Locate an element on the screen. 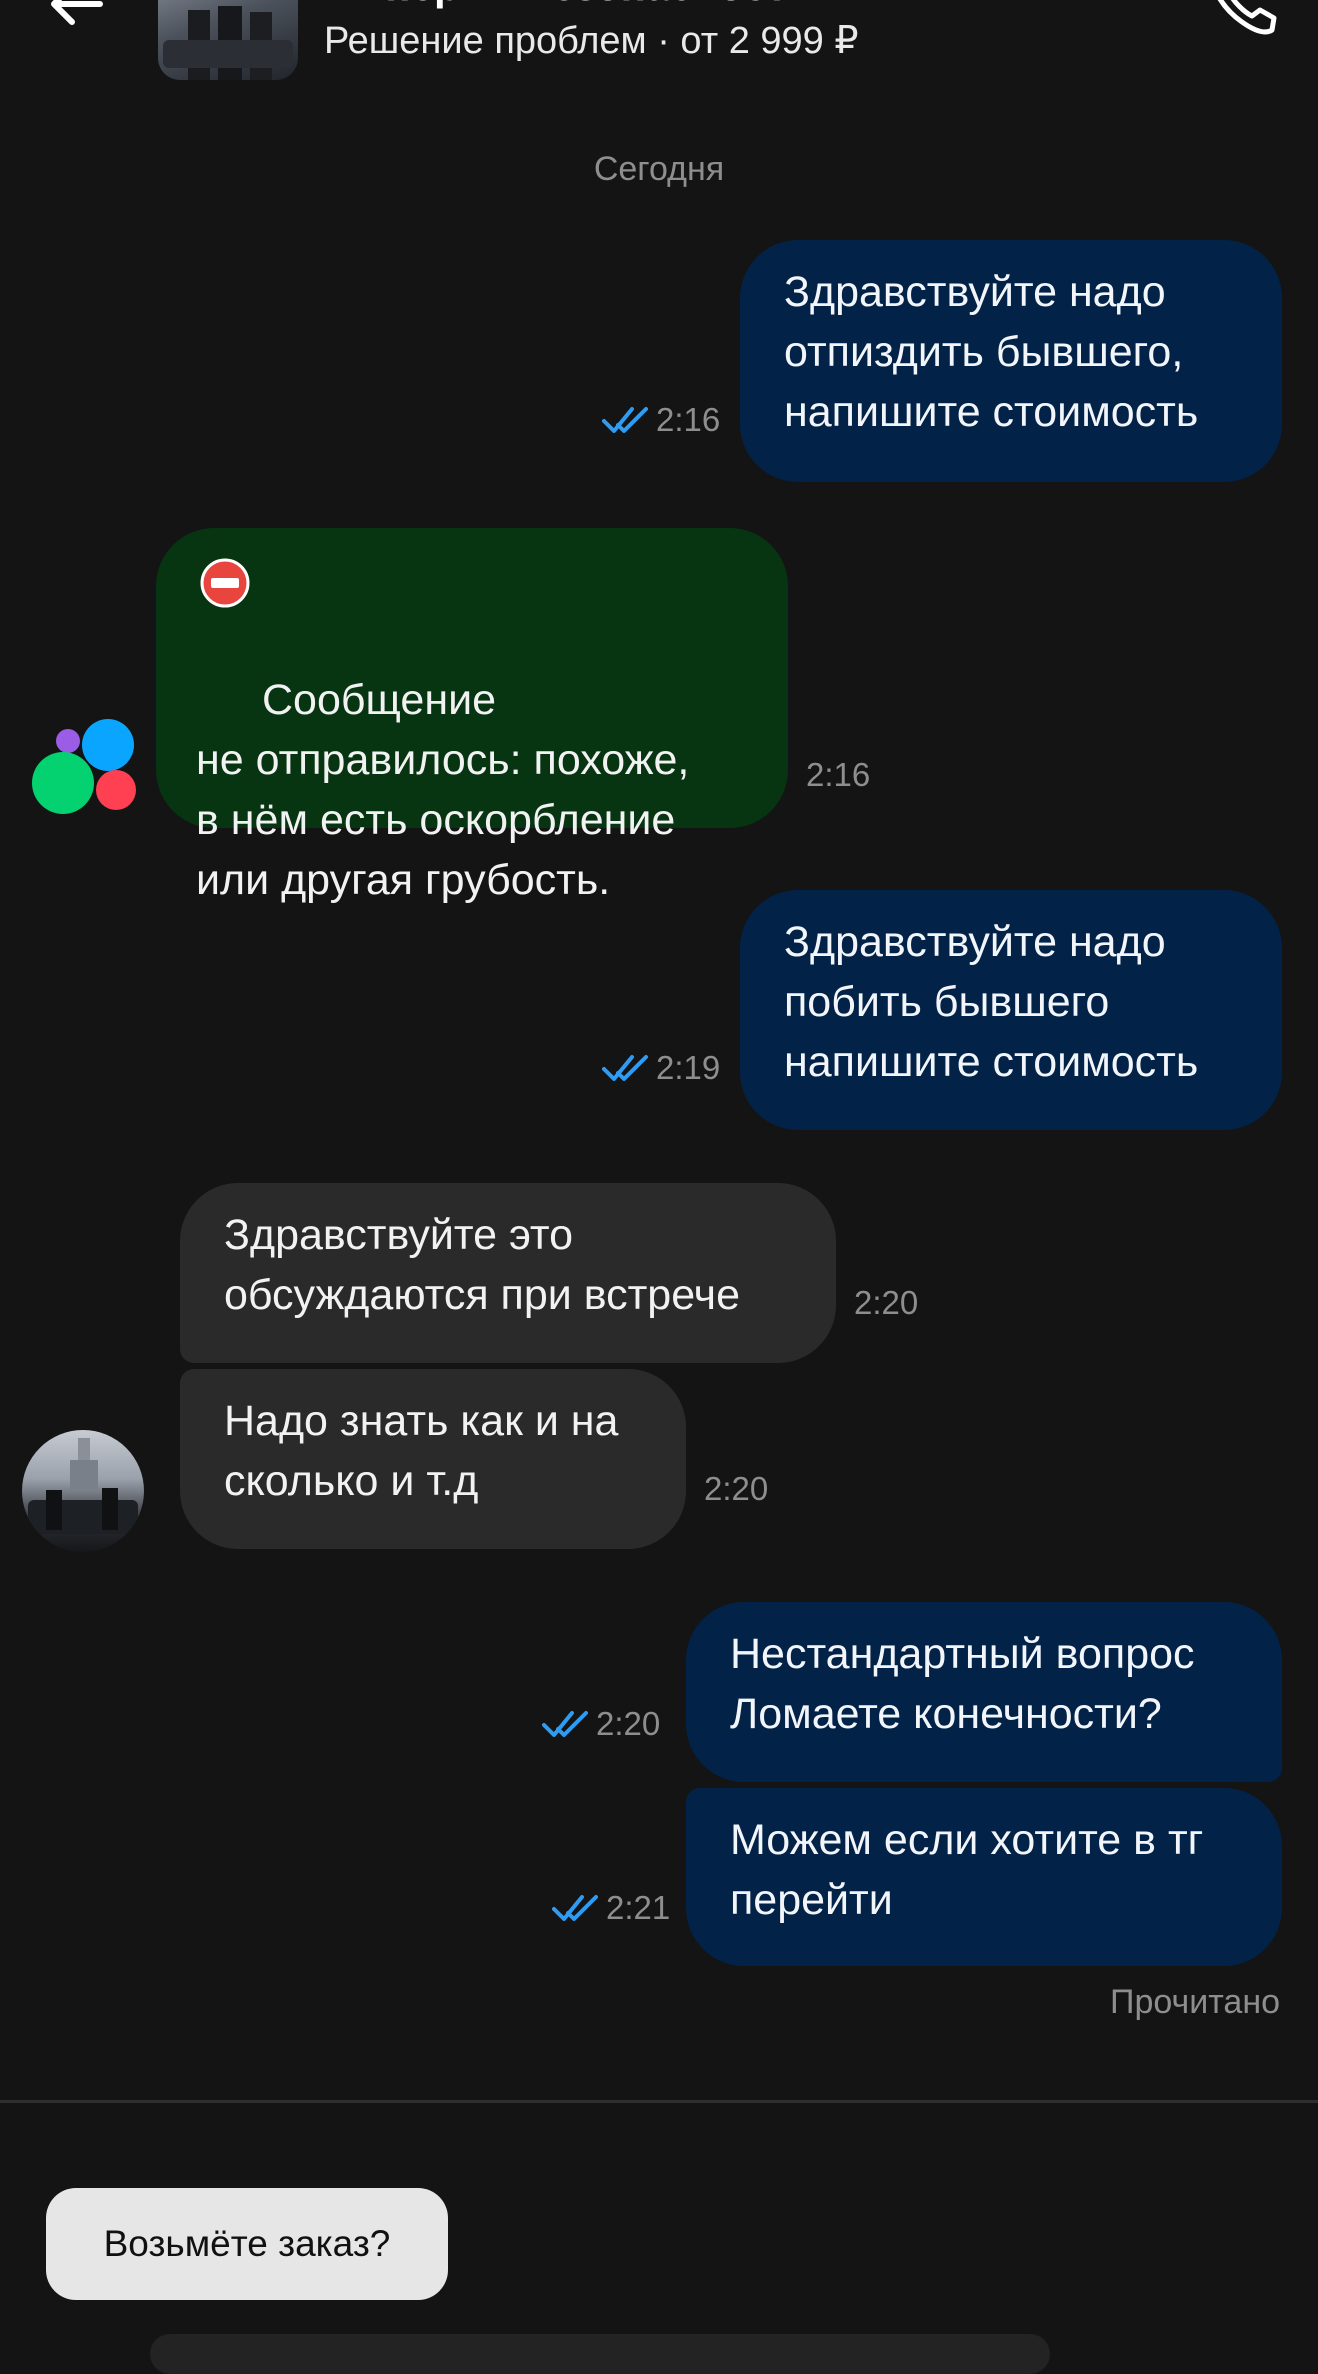 The height and width of the screenshot is (2374, 1318). arrow-left-icon is located at coordinates (77, 12).